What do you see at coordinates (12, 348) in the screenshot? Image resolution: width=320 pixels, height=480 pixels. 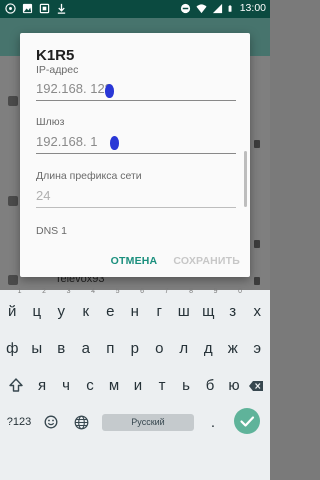 I see `key: ф` at bounding box center [12, 348].